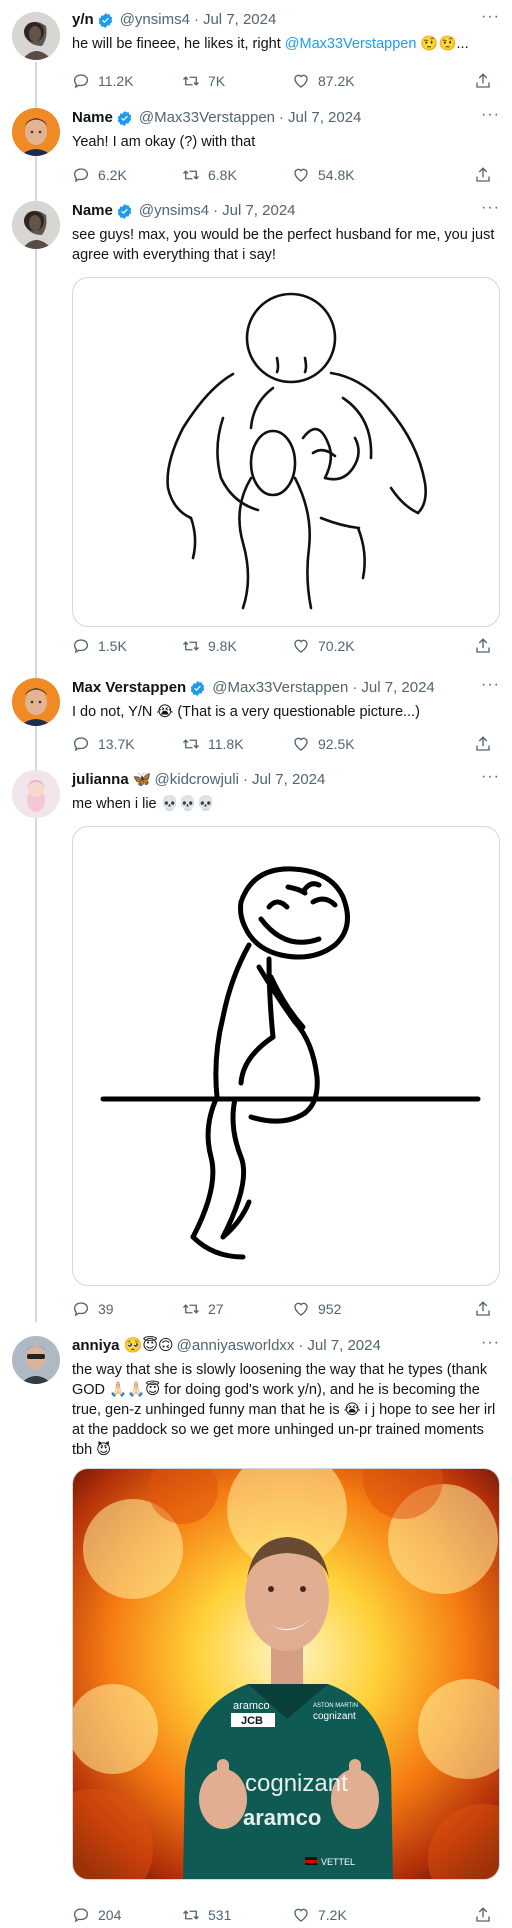  I want to click on reply-button: 6.2K, so click(127, 175).